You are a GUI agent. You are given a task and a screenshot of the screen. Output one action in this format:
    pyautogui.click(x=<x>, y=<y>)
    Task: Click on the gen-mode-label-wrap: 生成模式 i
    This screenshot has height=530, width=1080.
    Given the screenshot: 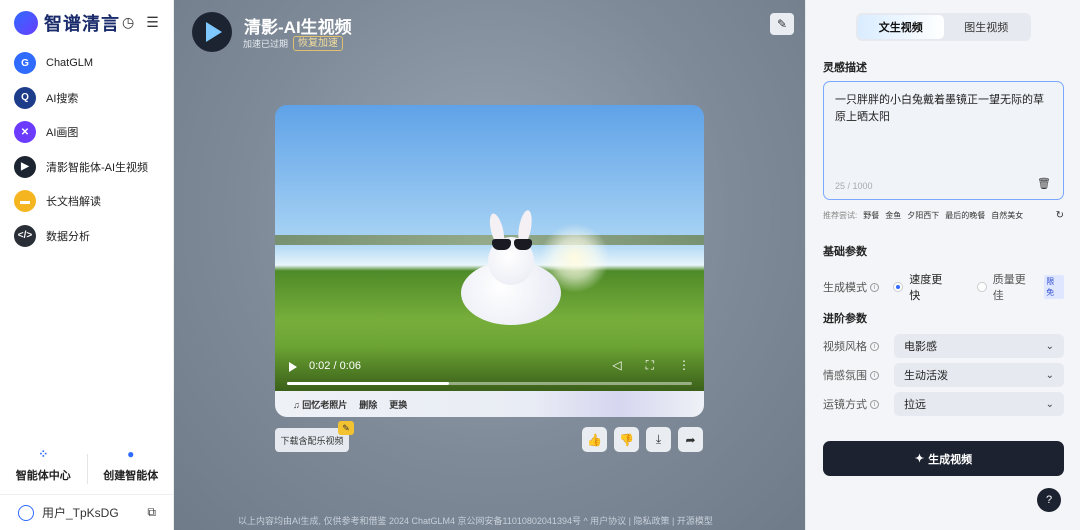 What is the action you would take?
    pyautogui.click(x=858, y=287)
    